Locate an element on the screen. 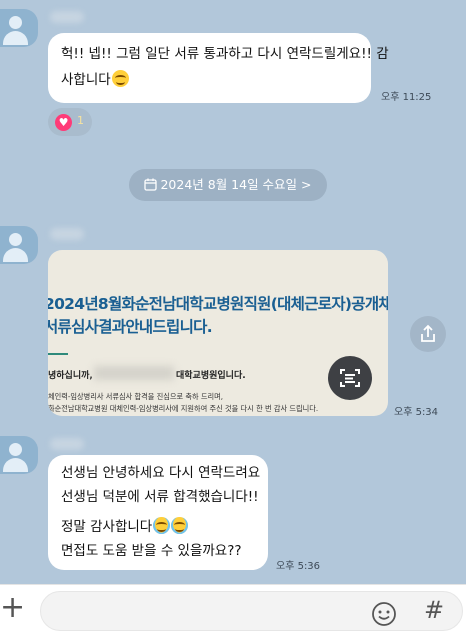 Image resolution: width=466 pixels, height=634 pixels. share-icon is located at coordinates (428, 333).